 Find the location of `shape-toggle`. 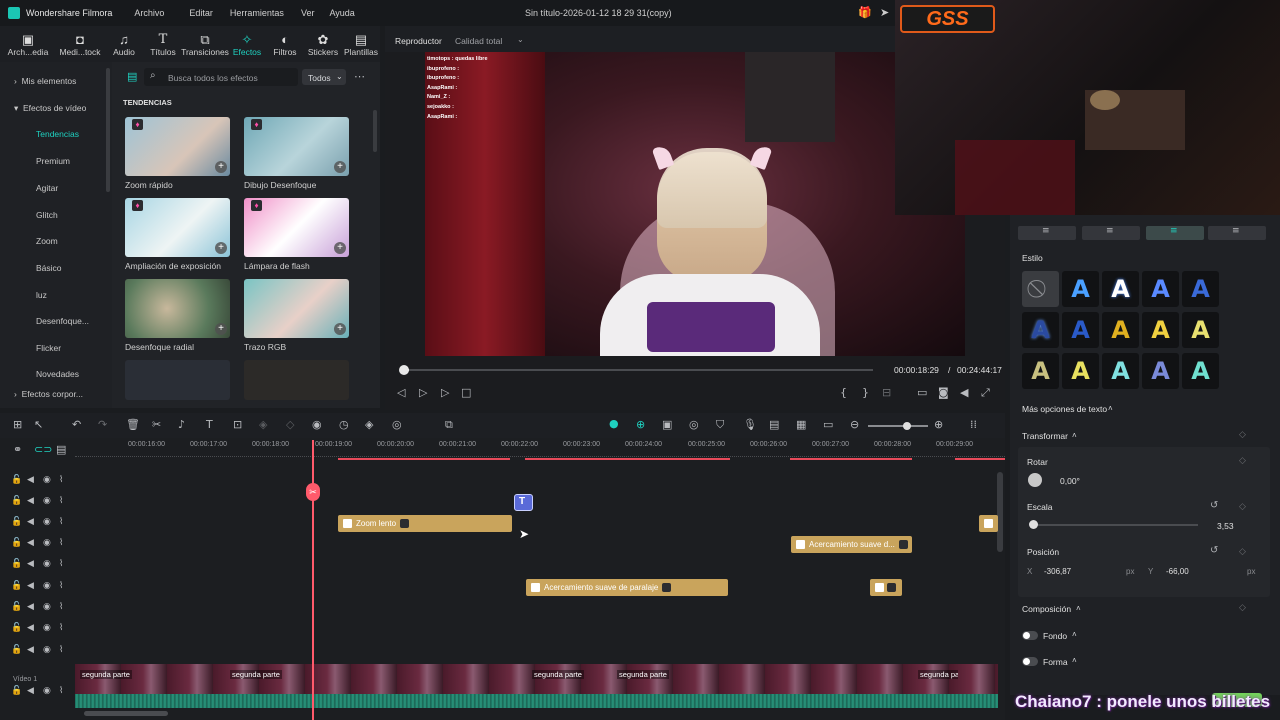

shape-toggle is located at coordinates (1030, 661).